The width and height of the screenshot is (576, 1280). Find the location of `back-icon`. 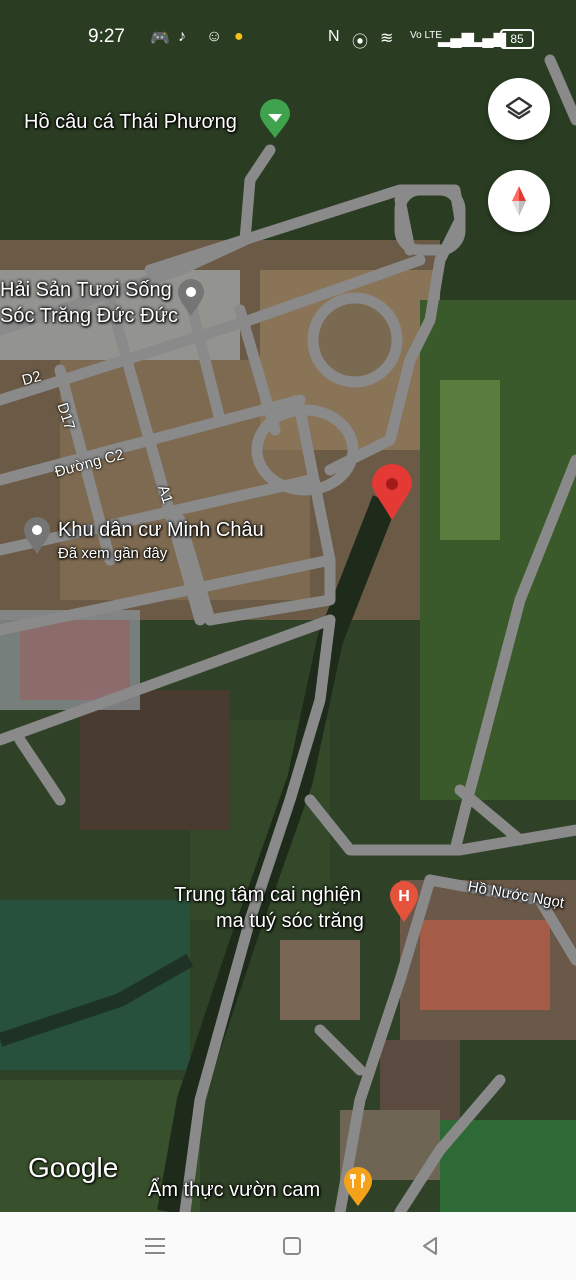

back-icon is located at coordinates (430, 1246).